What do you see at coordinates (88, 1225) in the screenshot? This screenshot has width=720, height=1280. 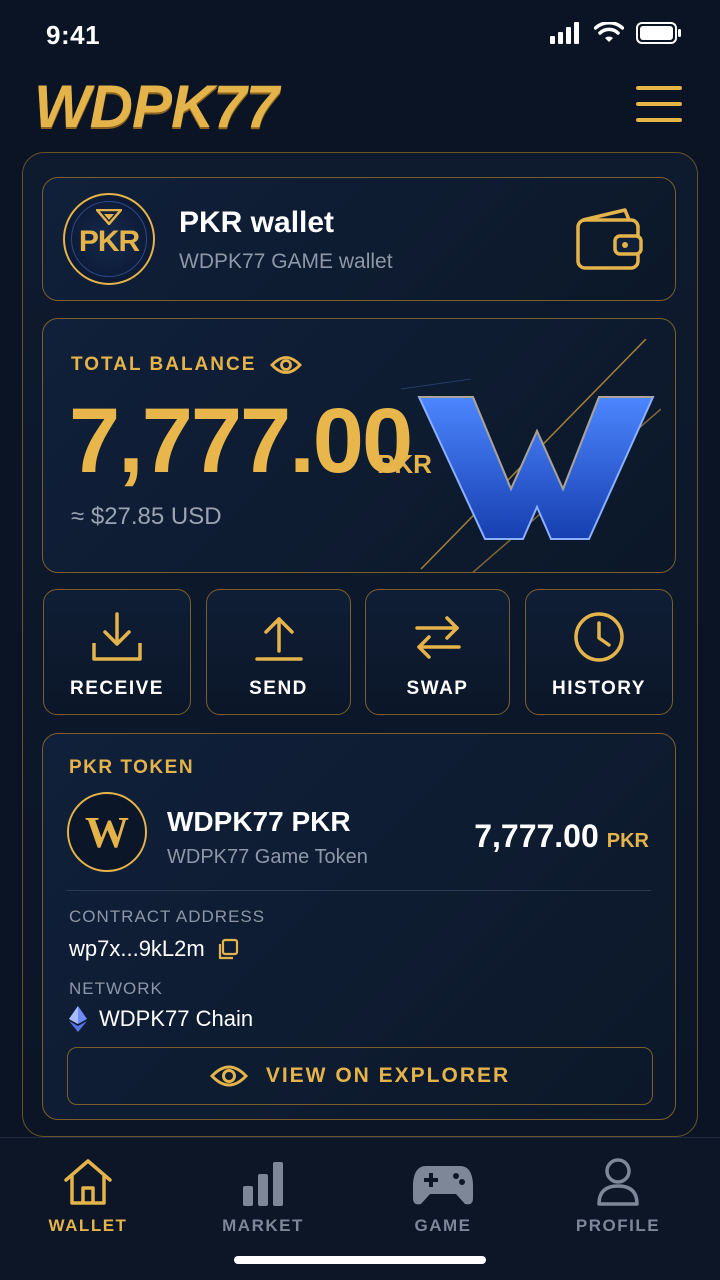 I see `nav-label-wallet: WALLET` at bounding box center [88, 1225].